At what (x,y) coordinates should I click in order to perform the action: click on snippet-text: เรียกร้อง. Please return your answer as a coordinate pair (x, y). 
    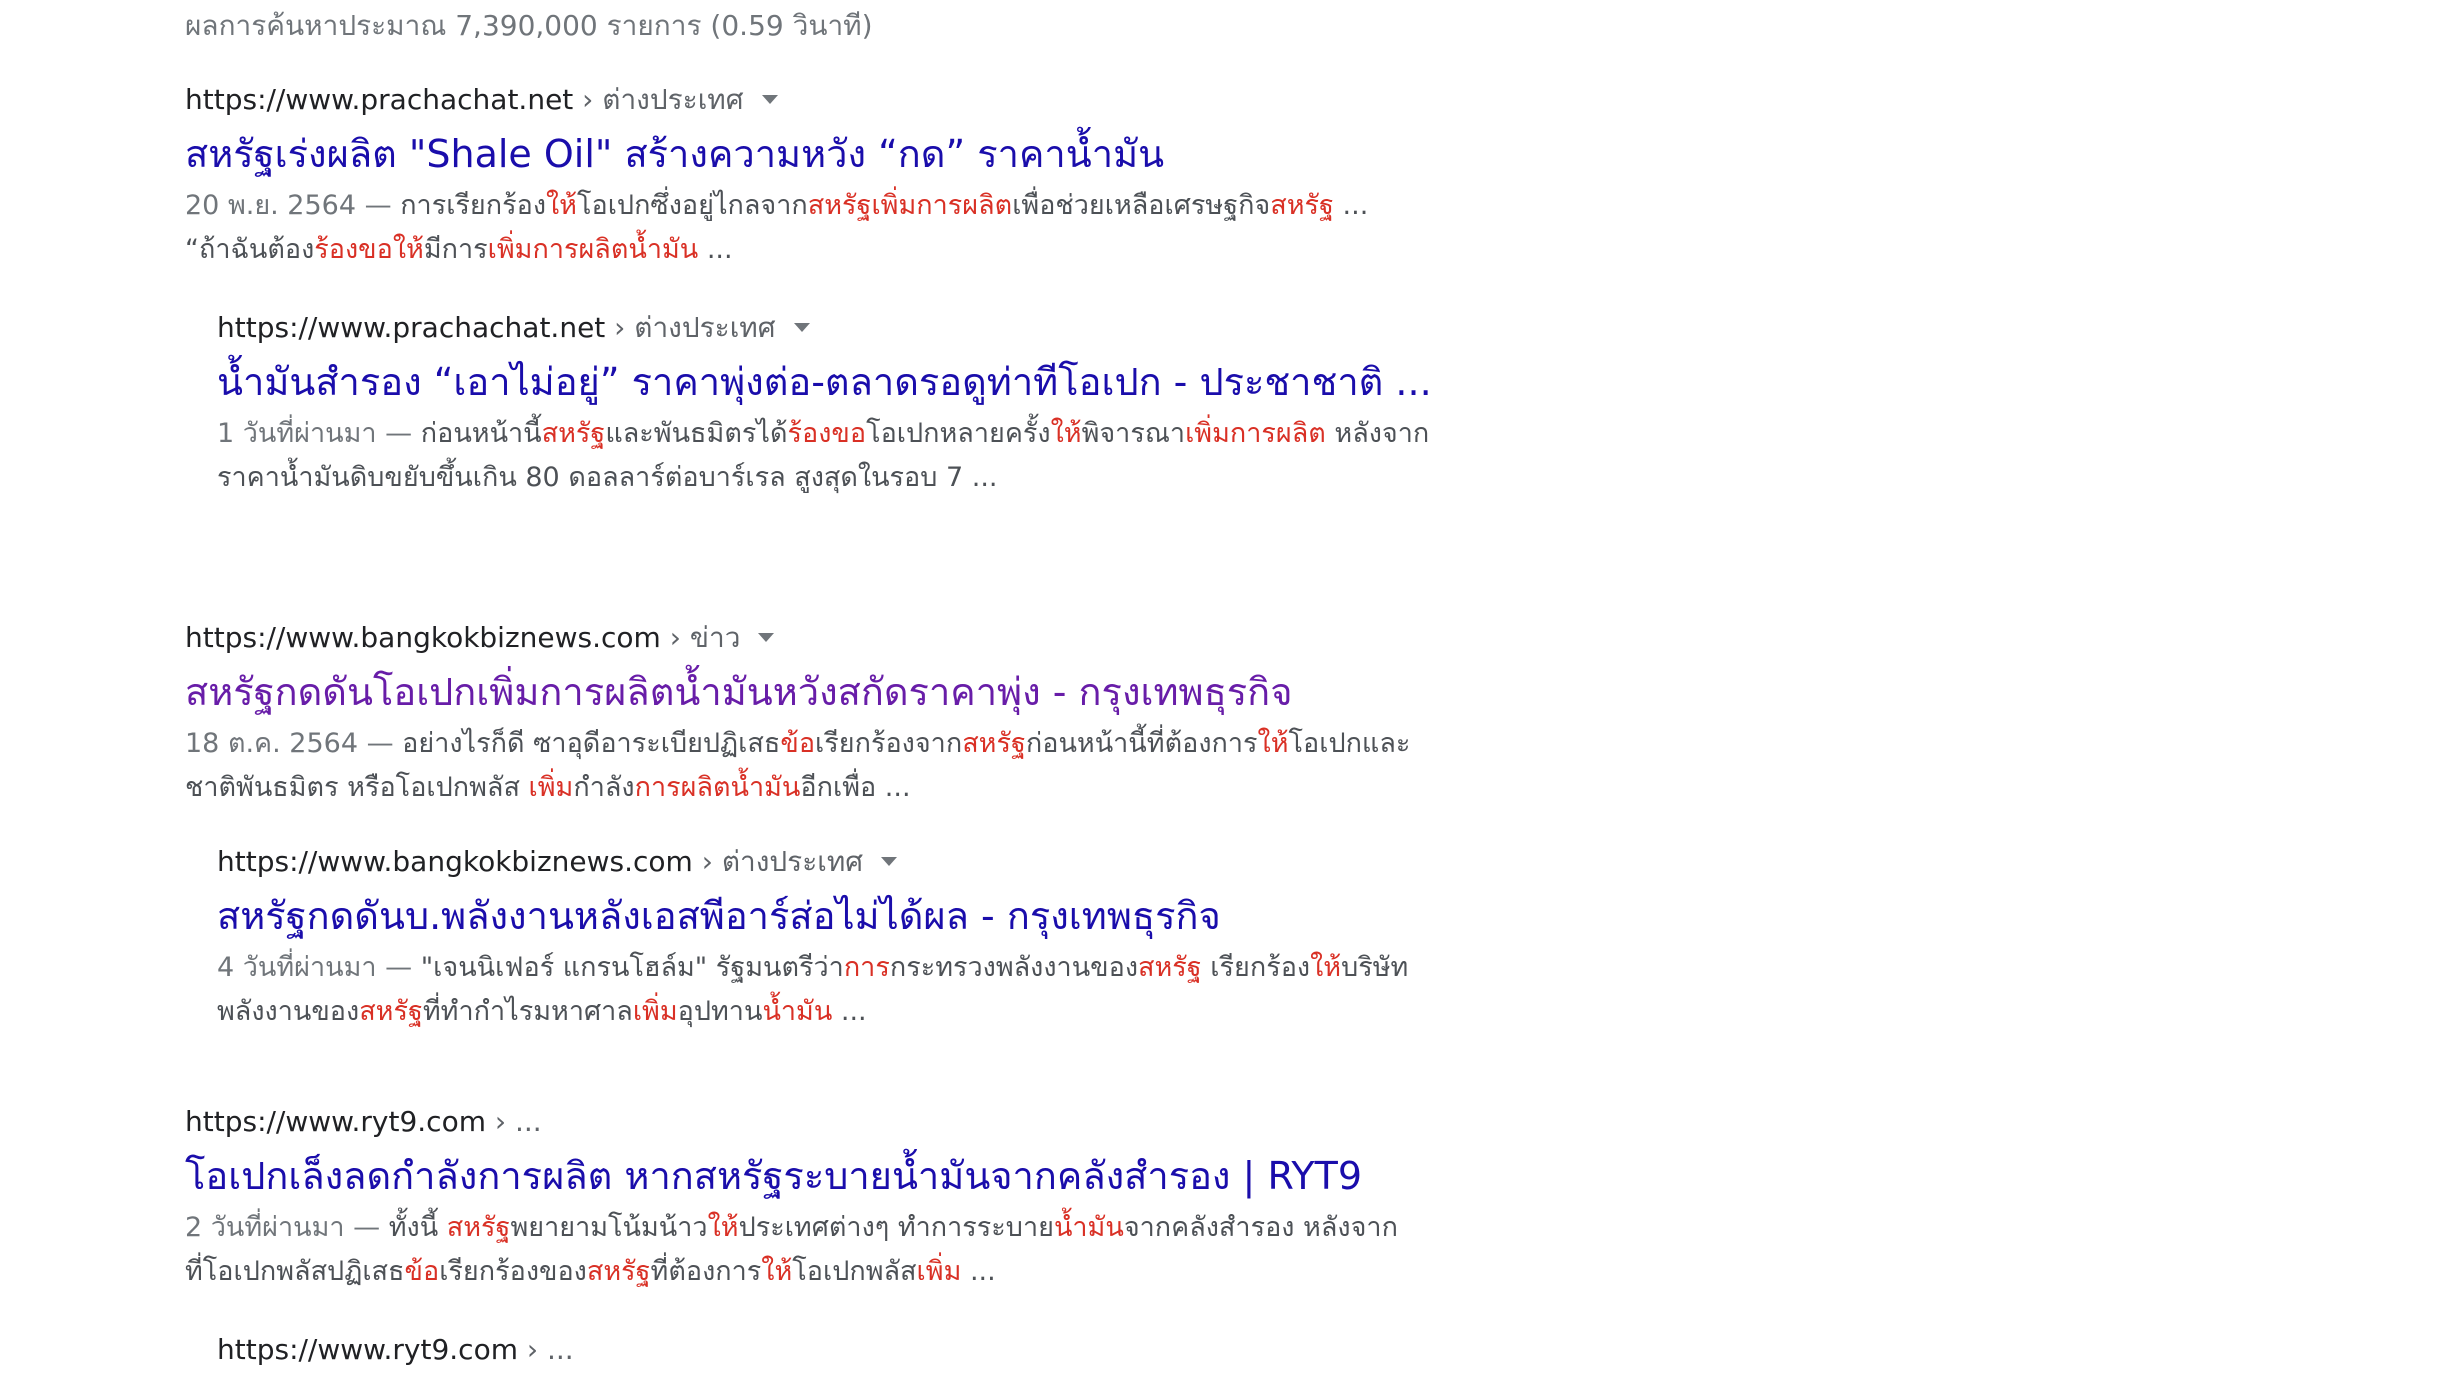
    Looking at the image, I should click on (1256, 967).